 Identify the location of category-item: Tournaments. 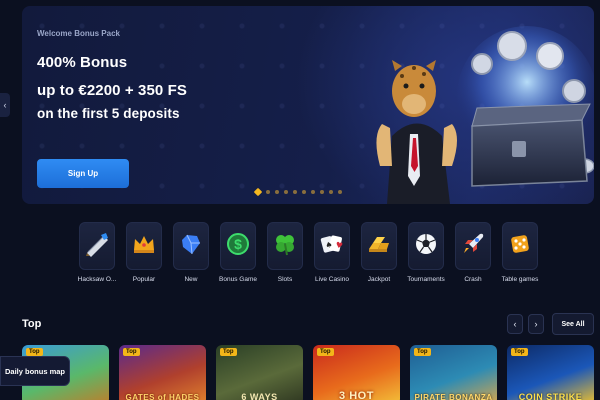
(426, 252).